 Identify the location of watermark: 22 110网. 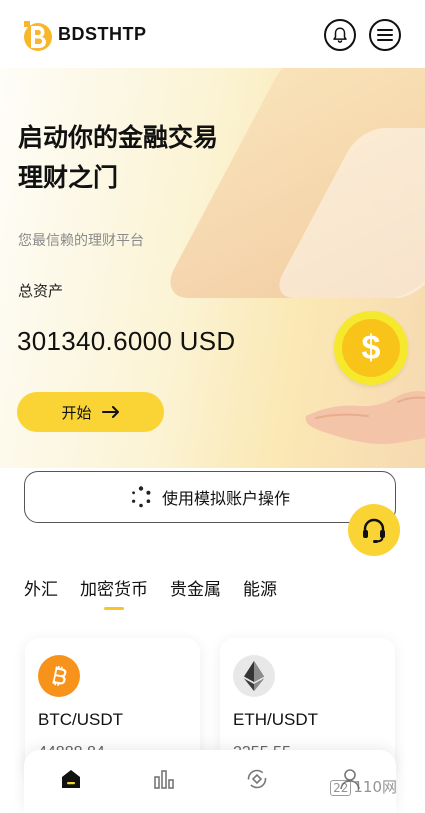
(363, 786).